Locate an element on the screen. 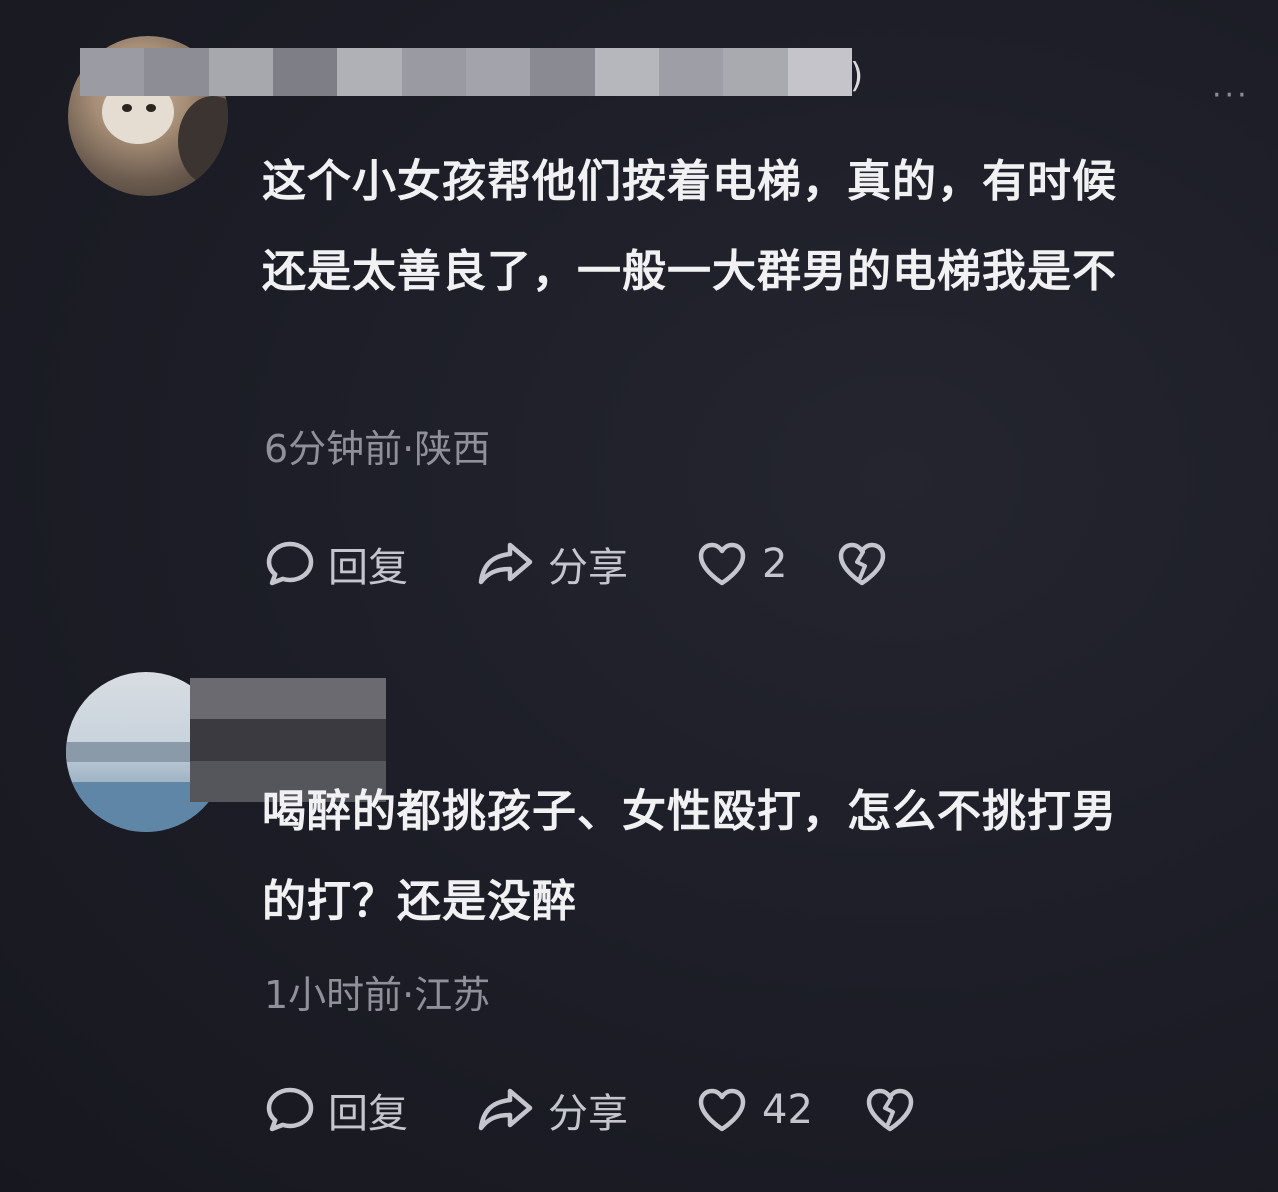 This screenshot has height=1192, width=1278. comment-actions: 回复 分享 2 is located at coordinates (576, 564).